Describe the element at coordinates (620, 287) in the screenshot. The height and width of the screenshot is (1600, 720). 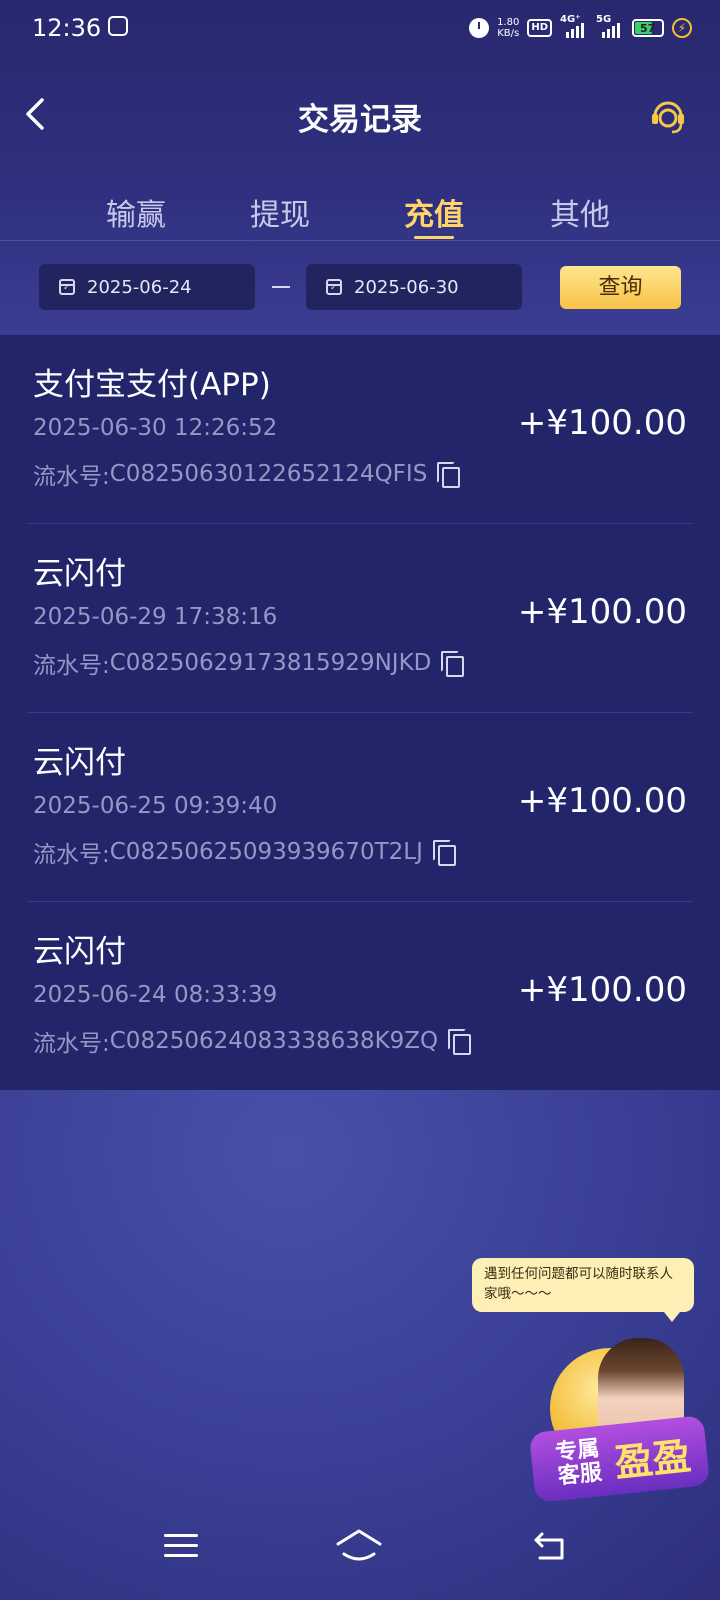
I see `query-button: 查询` at that location.